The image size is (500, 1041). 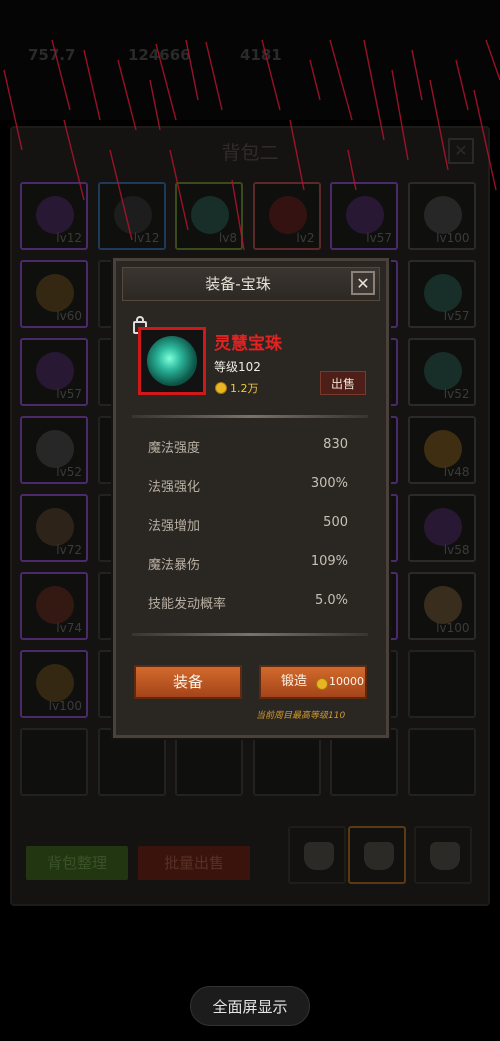 What do you see at coordinates (69, 628) in the screenshot?
I see `slot-level: lv74` at bounding box center [69, 628].